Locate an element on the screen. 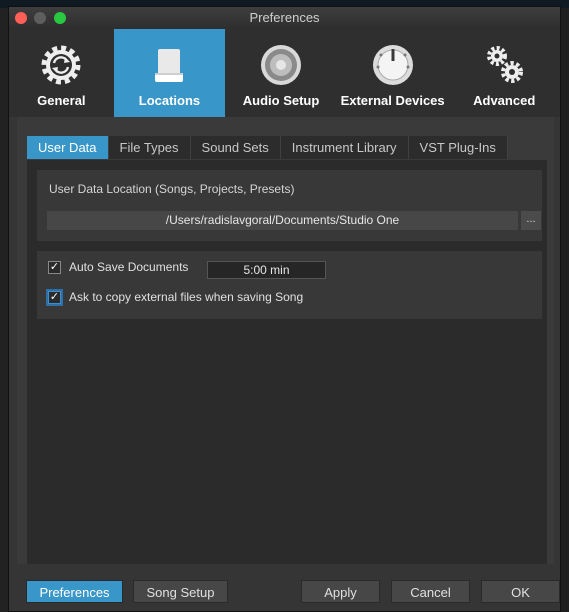 This screenshot has height=612, width=569. toolbar-advanced: Advanced is located at coordinates (504, 73).